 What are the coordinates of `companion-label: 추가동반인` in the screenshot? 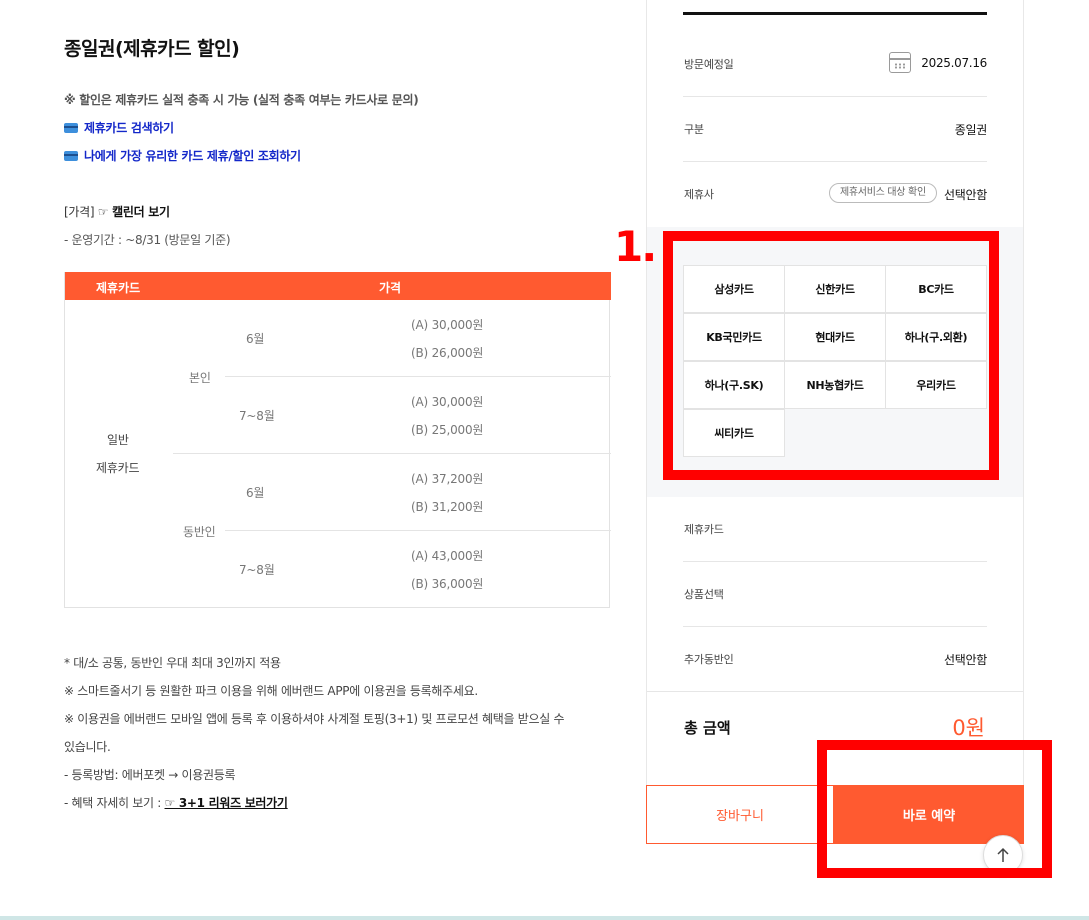 It's located at (709, 659).